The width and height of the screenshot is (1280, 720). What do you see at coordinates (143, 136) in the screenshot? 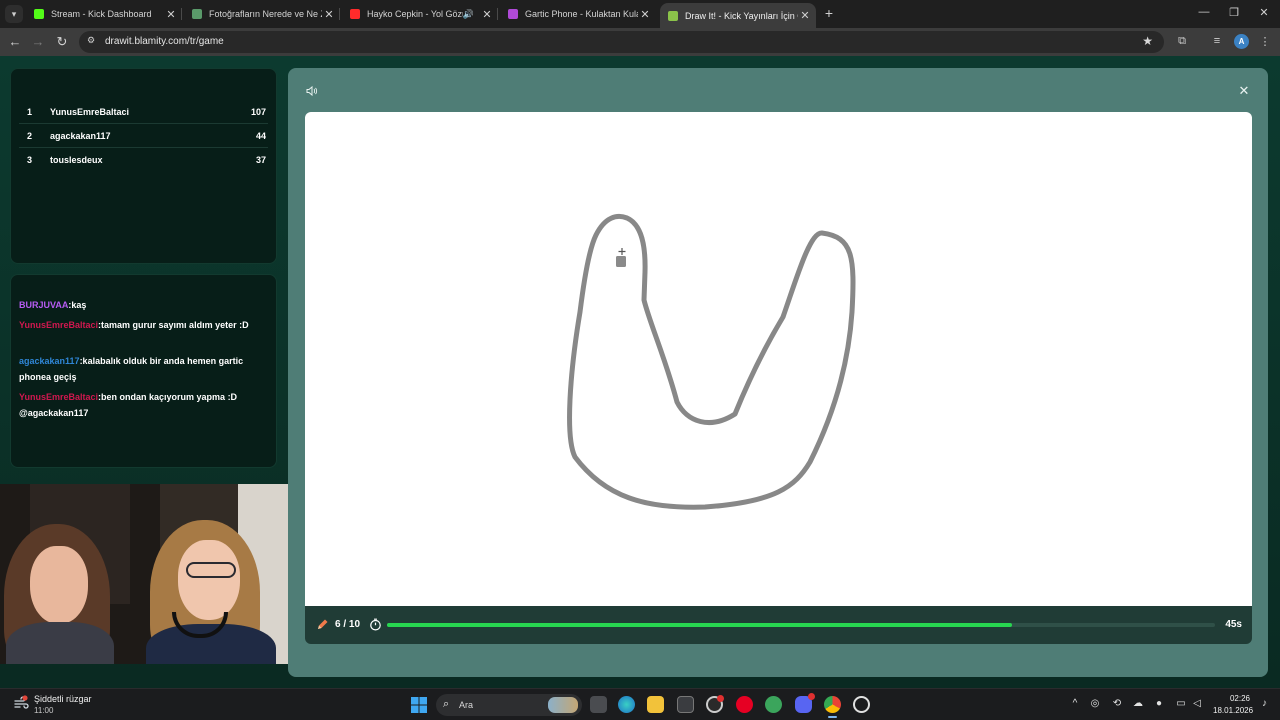
I see `leaderboard-row: 2 agackakan117 44` at bounding box center [143, 136].